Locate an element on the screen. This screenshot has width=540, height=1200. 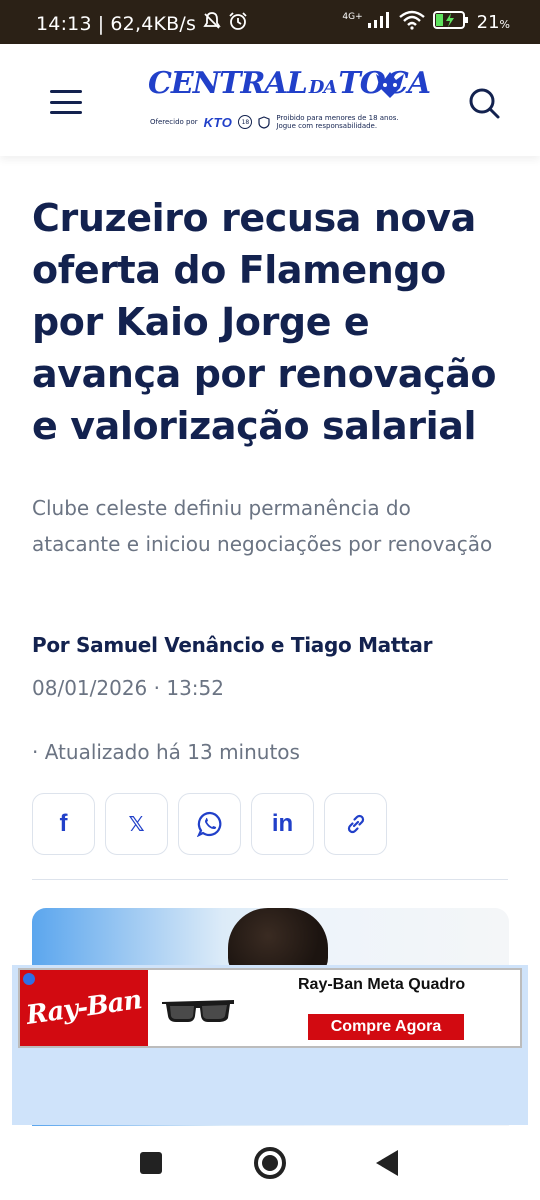
mute-bell-icon is located at coordinates (212, 23).